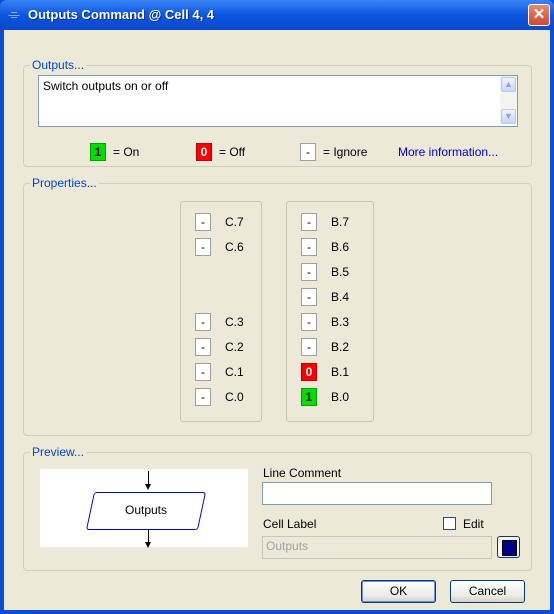 This screenshot has width=554, height=614. Describe the element at coordinates (290, 524) in the screenshot. I see `cell-label-label: Cell Label` at that location.